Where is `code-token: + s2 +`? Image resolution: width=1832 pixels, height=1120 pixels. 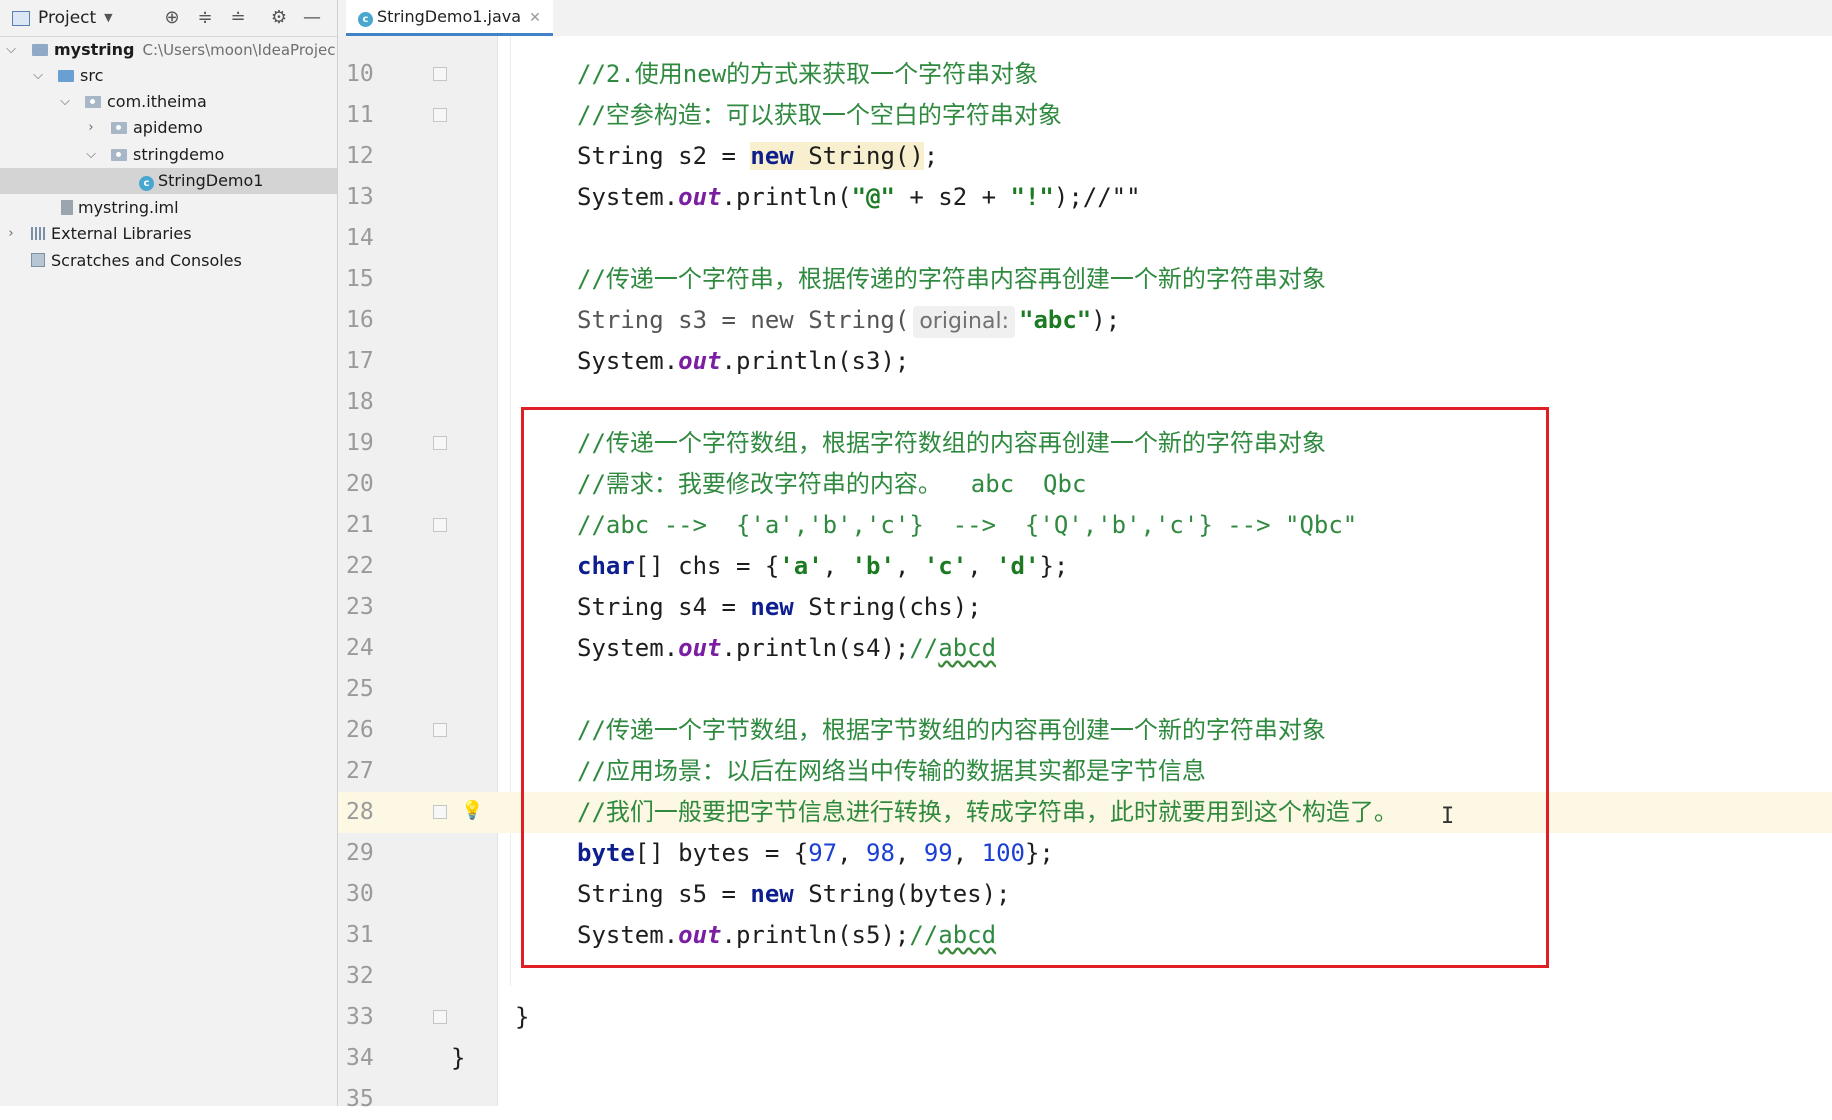 code-token: + s2 + is located at coordinates (952, 197).